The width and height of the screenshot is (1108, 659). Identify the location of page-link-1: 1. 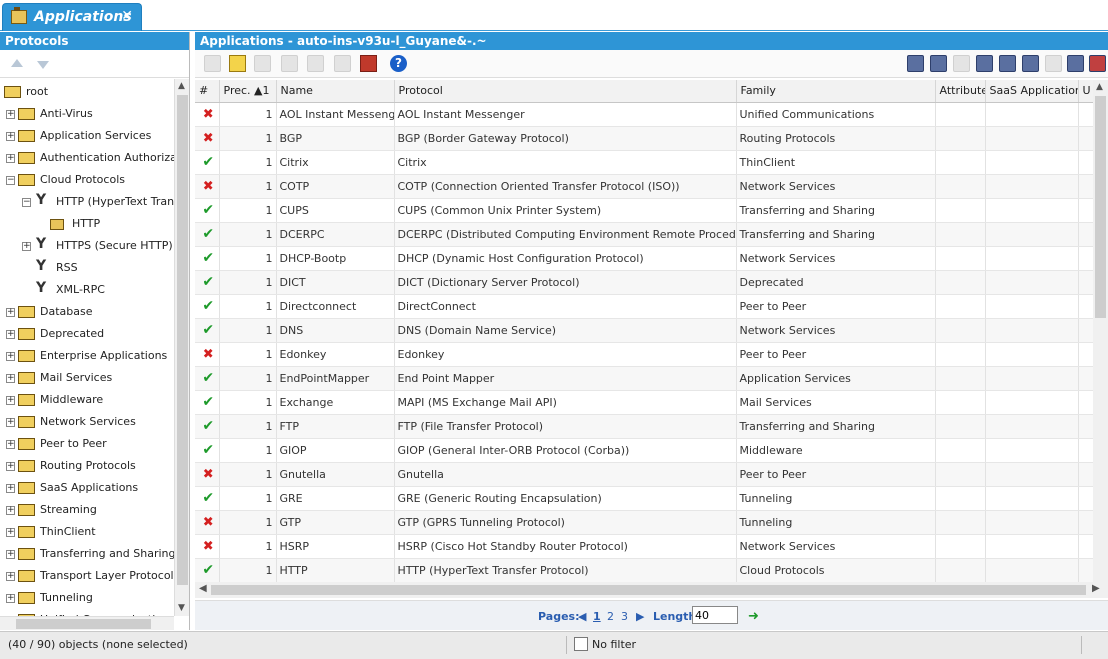
(597, 616).